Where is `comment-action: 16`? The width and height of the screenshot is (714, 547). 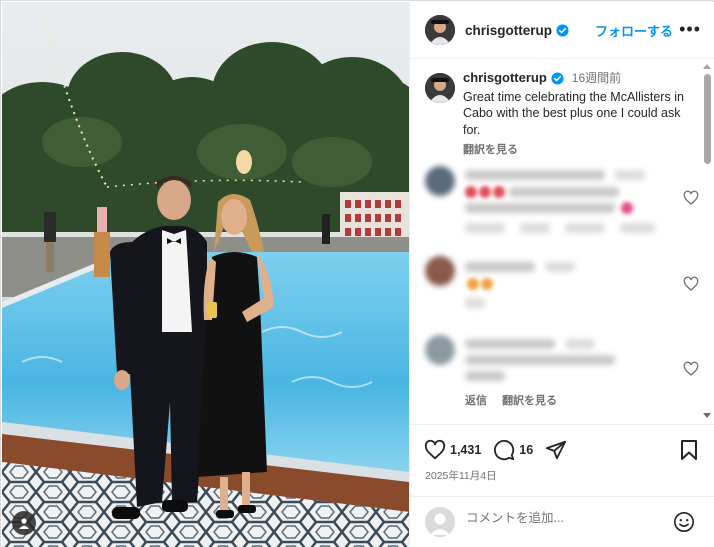
comment-action: 16 is located at coordinates (513, 450).